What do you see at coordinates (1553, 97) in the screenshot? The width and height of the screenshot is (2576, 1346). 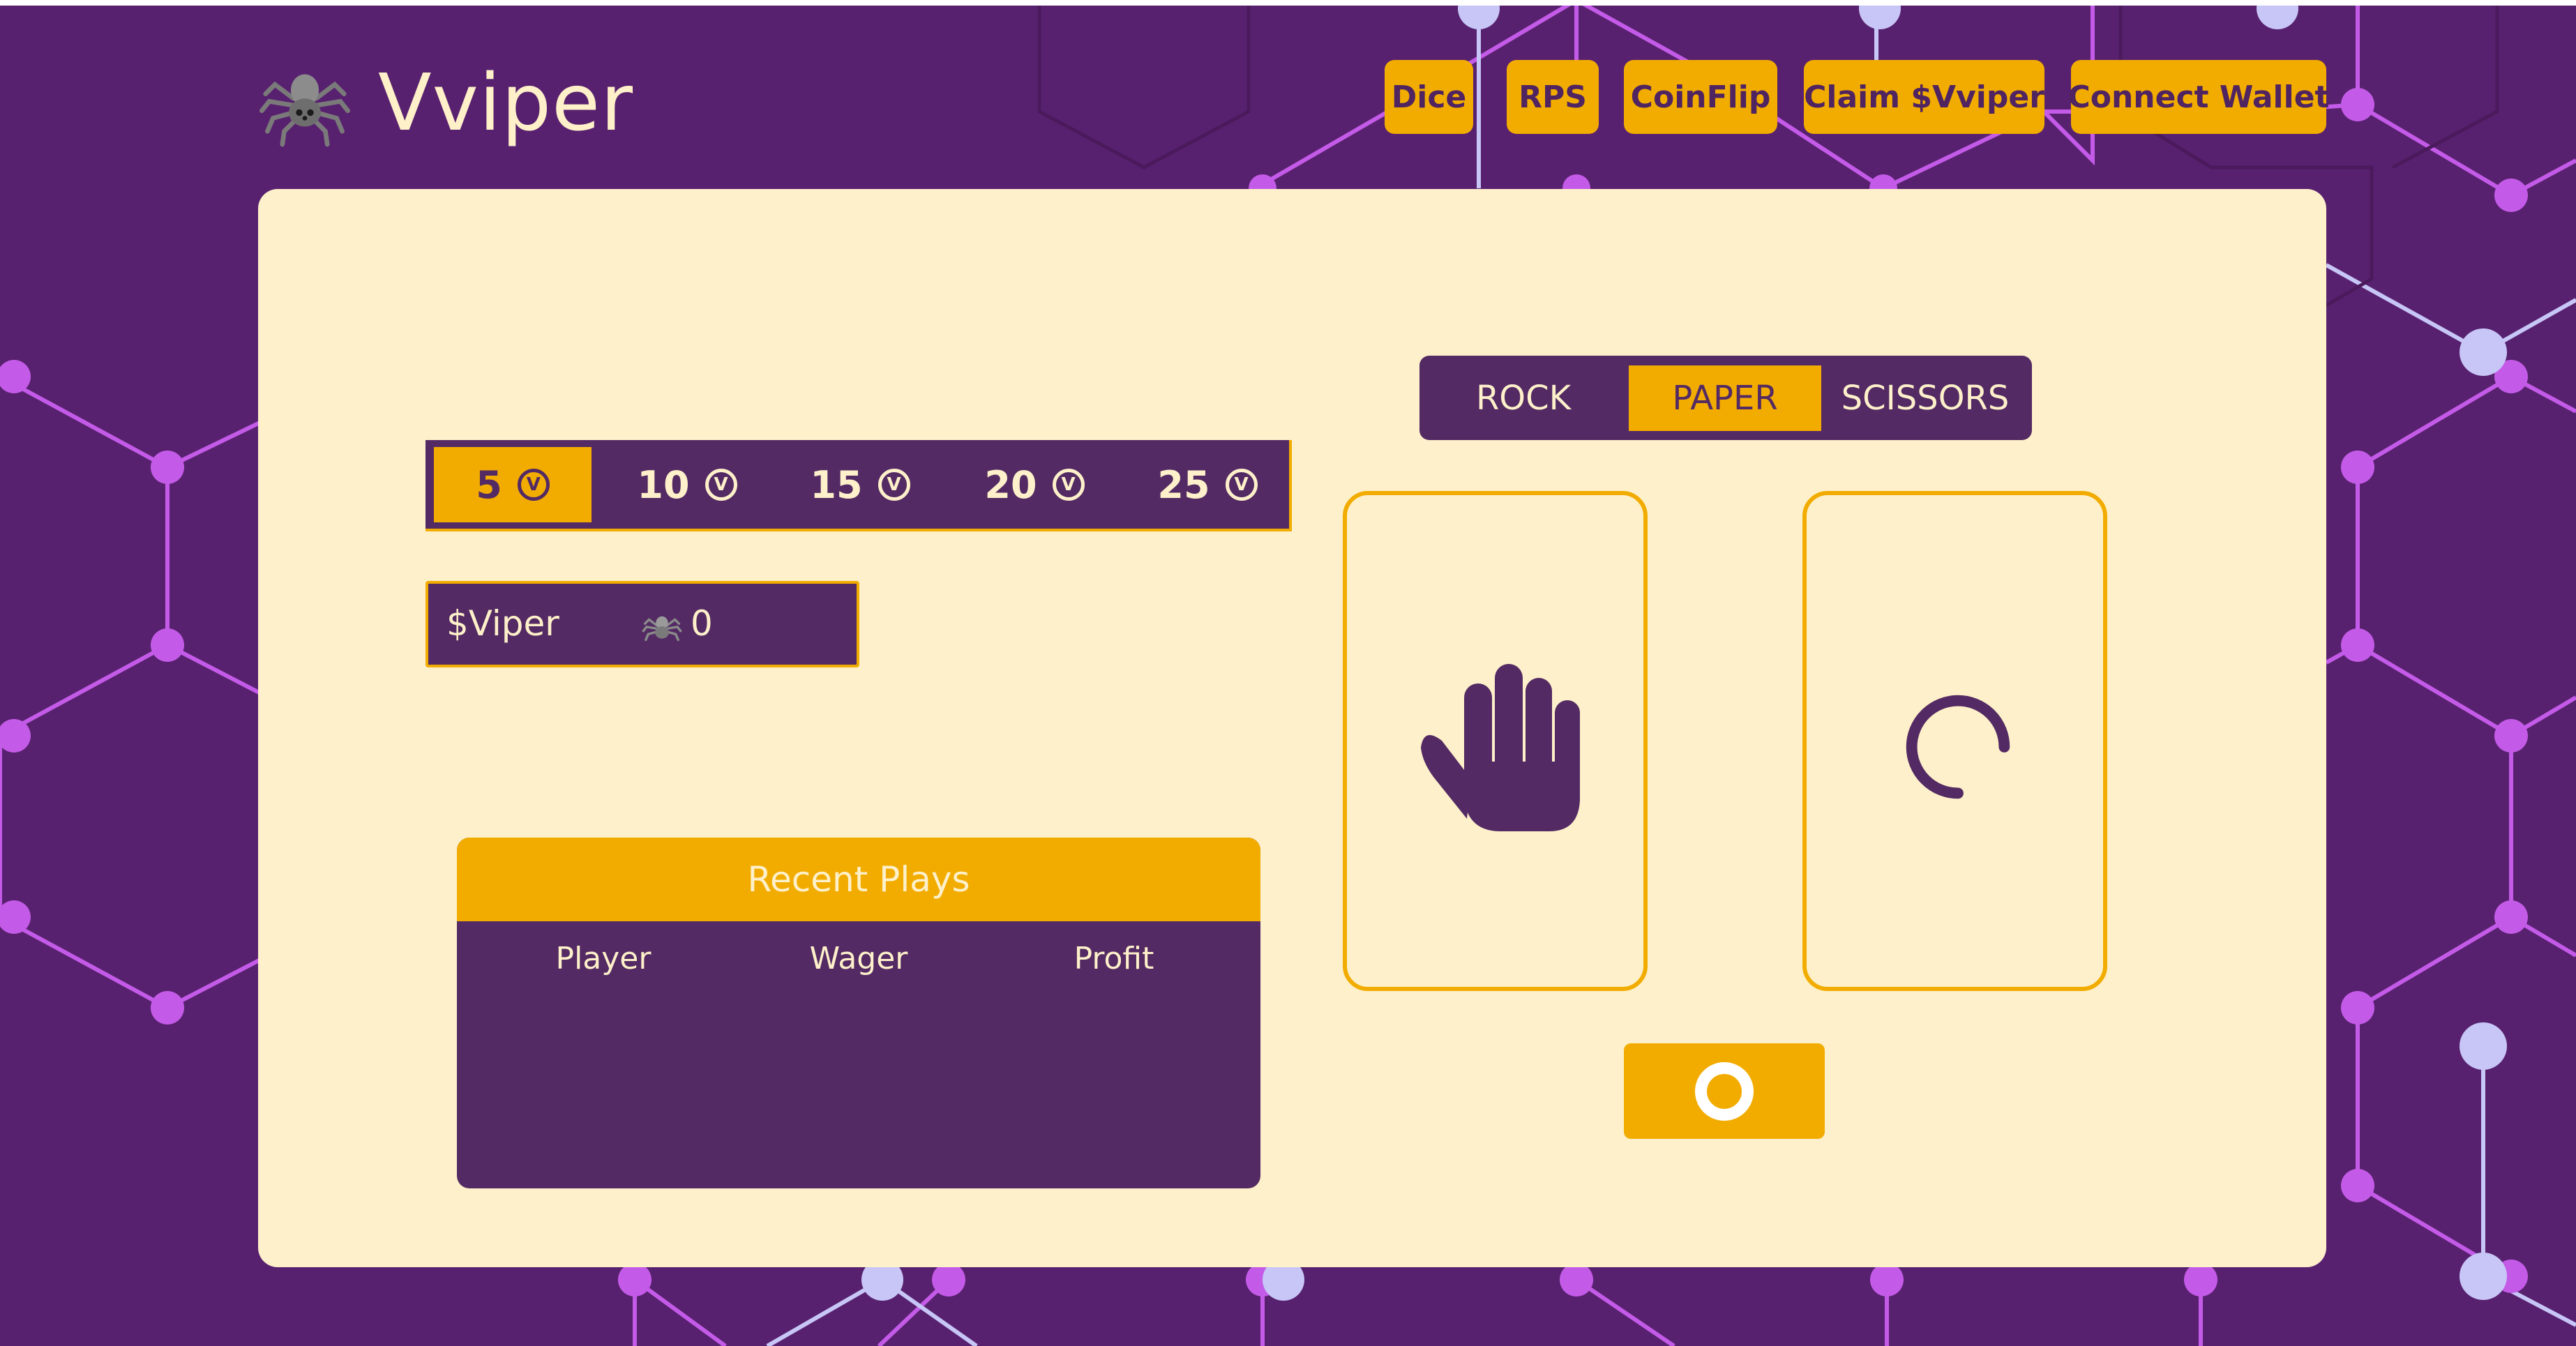 I see `nav-rps-button: RPS` at bounding box center [1553, 97].